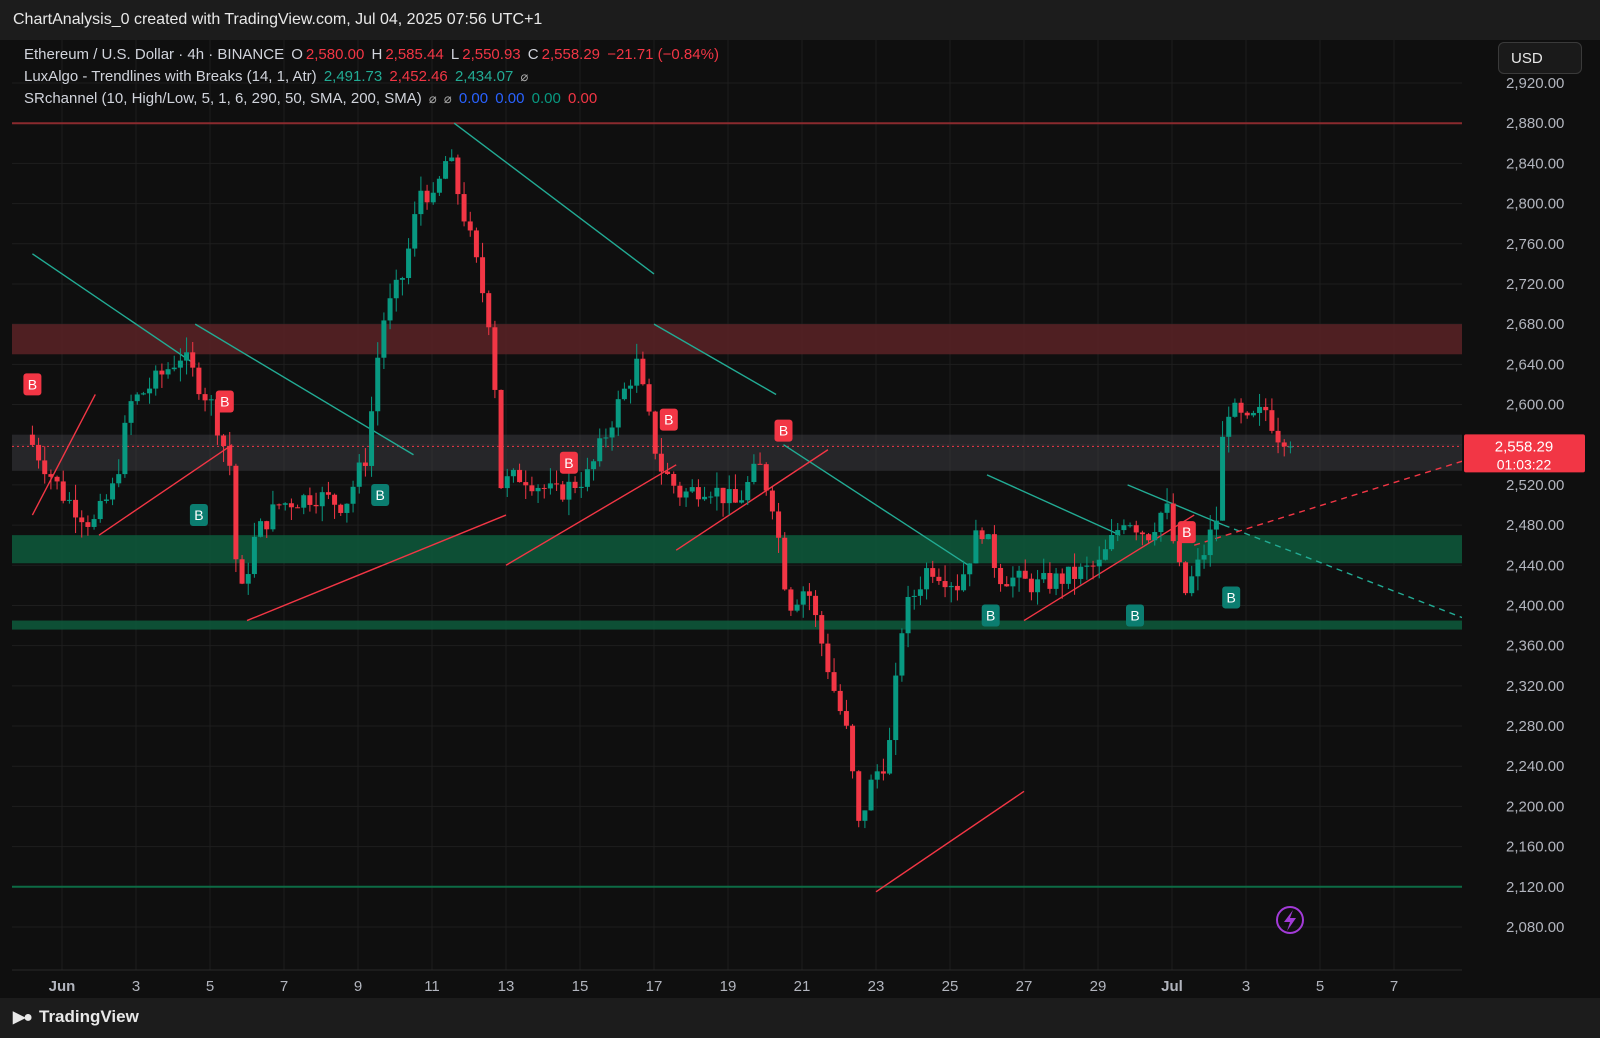 The width and height of the screenshot is (1600, 1038). Describe the element at coordinates (1320, 986) in the screenshot. I see `time-axis-label: 5` at that location.